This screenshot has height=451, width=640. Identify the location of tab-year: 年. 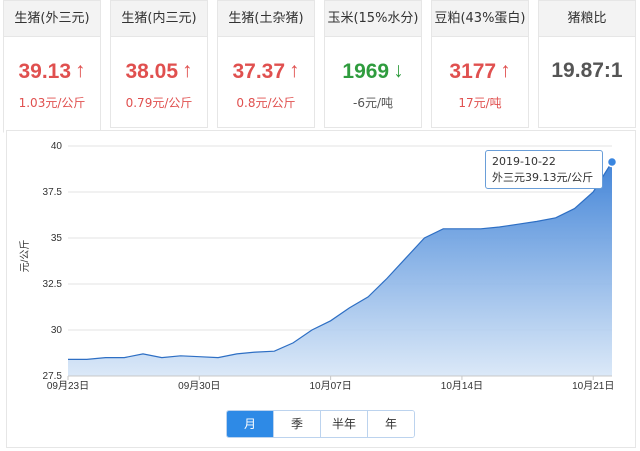
(390, 424).